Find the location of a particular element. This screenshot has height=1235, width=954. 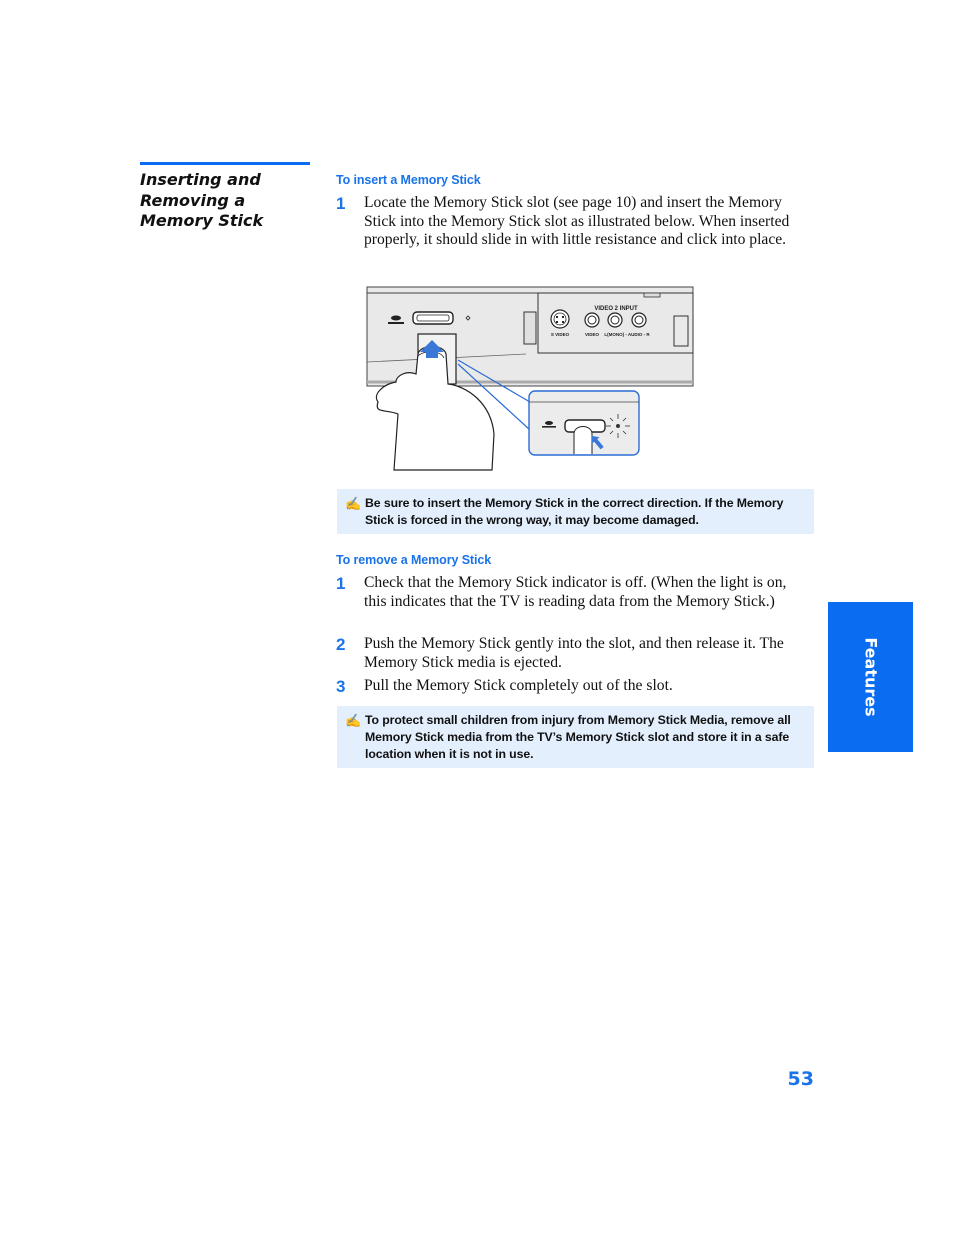

remove-heading: To remove a Memory Stick is located at coordinates (414, 560).